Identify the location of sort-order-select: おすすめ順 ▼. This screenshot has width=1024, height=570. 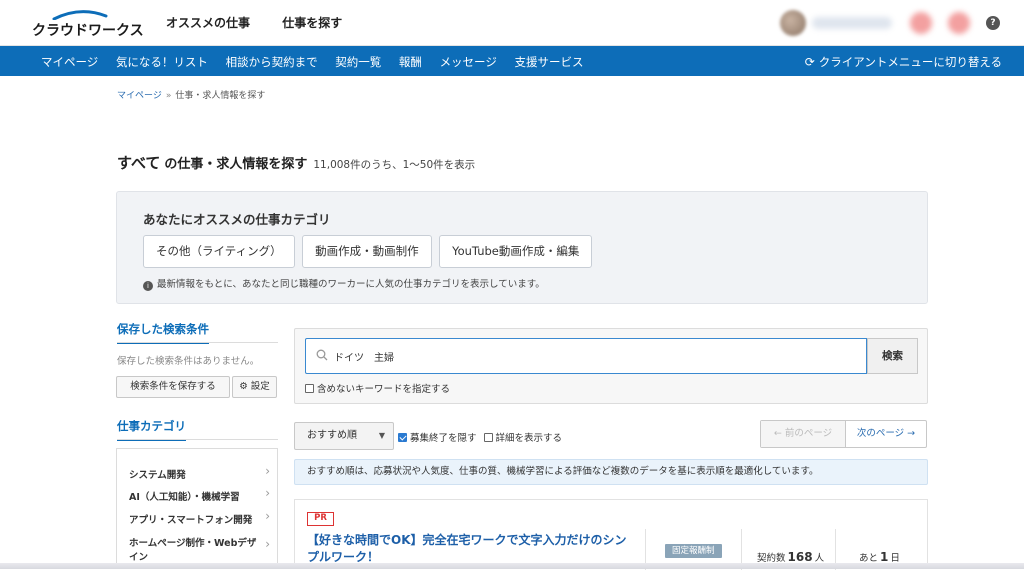
(344, 436).